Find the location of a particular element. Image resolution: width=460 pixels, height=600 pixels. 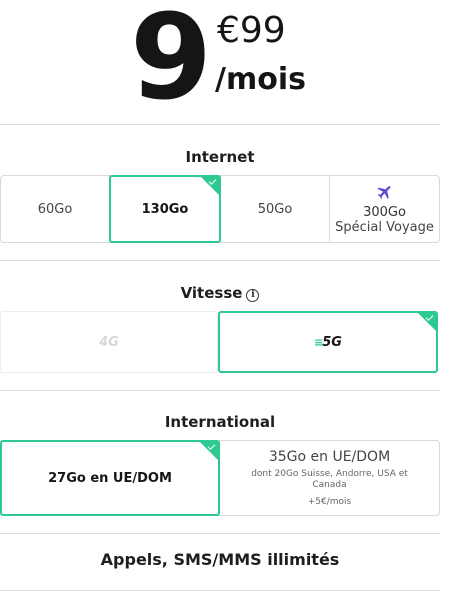

internet-section-title: Internet is located at coordinates (220, 157).